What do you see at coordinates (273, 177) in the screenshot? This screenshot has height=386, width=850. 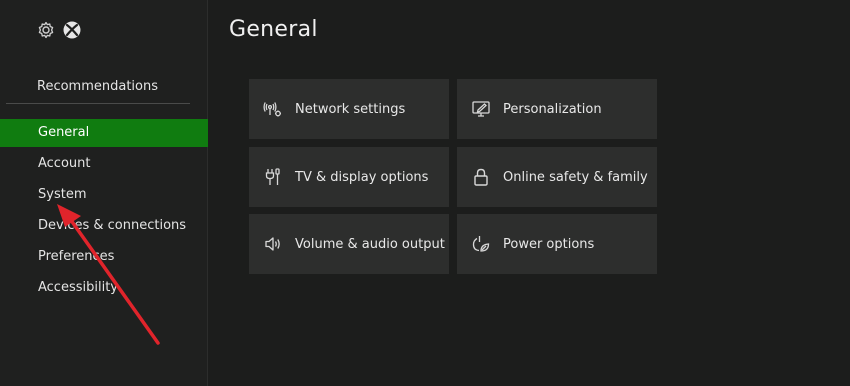 I see `tv-display-icon` at bounding box center [273, 177].